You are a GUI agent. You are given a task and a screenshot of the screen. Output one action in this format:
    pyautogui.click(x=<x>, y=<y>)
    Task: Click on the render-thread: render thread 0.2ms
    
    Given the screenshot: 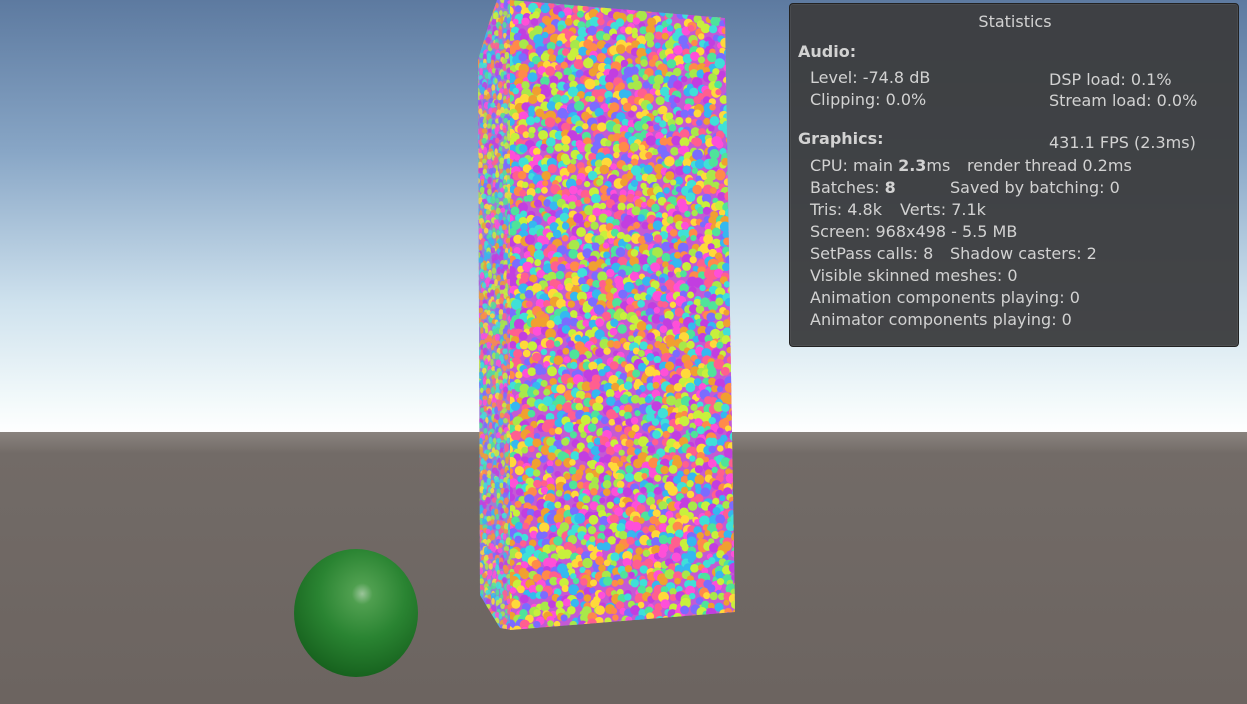 What is the action you would take?
    pyautogui.click(x=1049, y=165)
    